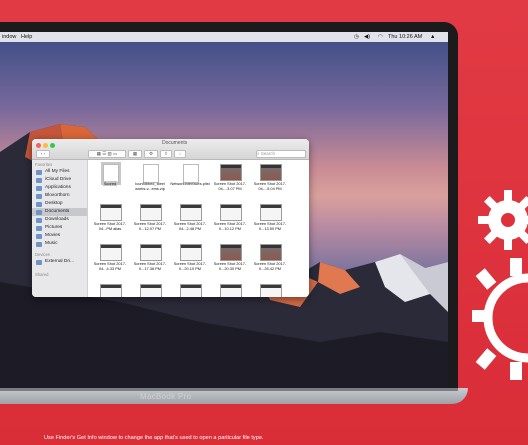 The width and height of the screenshot is (528, 445). Describe the element at coordinates (175, 143) in the screenshot. I see `window-title: Documents` at that location.